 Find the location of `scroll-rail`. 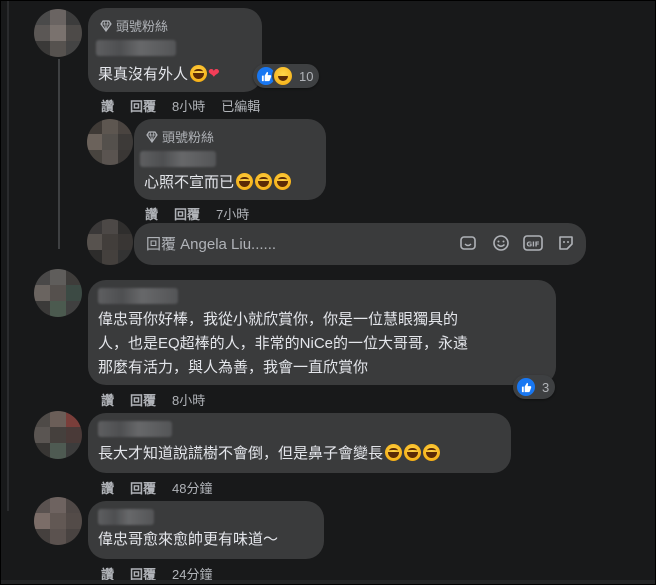

scroll-rail is located at coordinates (8, 256).